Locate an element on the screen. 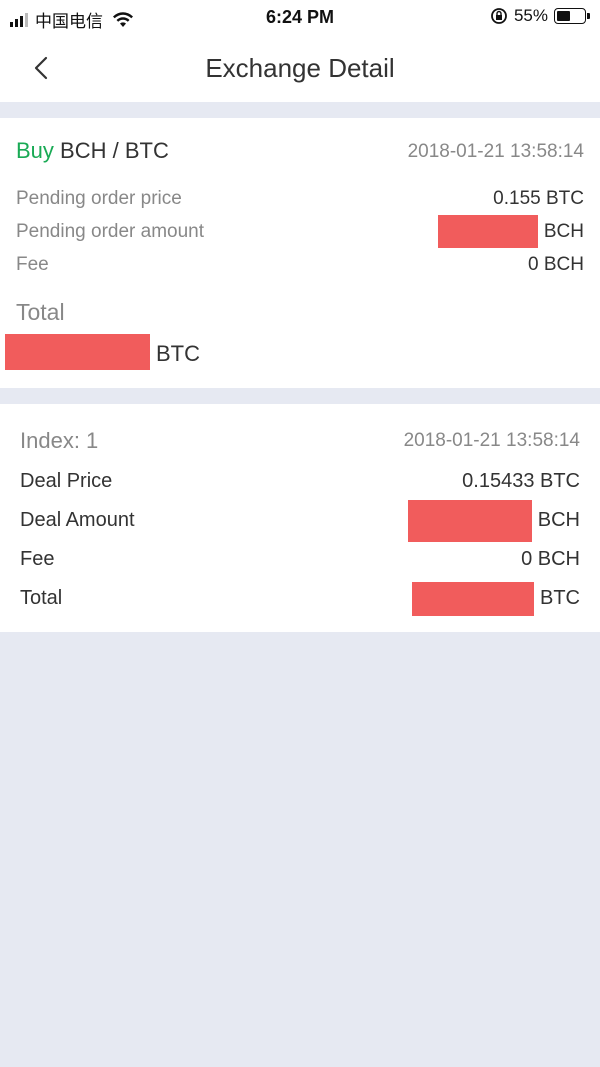  order-total-label: Total is located at coordinates (40, 312).